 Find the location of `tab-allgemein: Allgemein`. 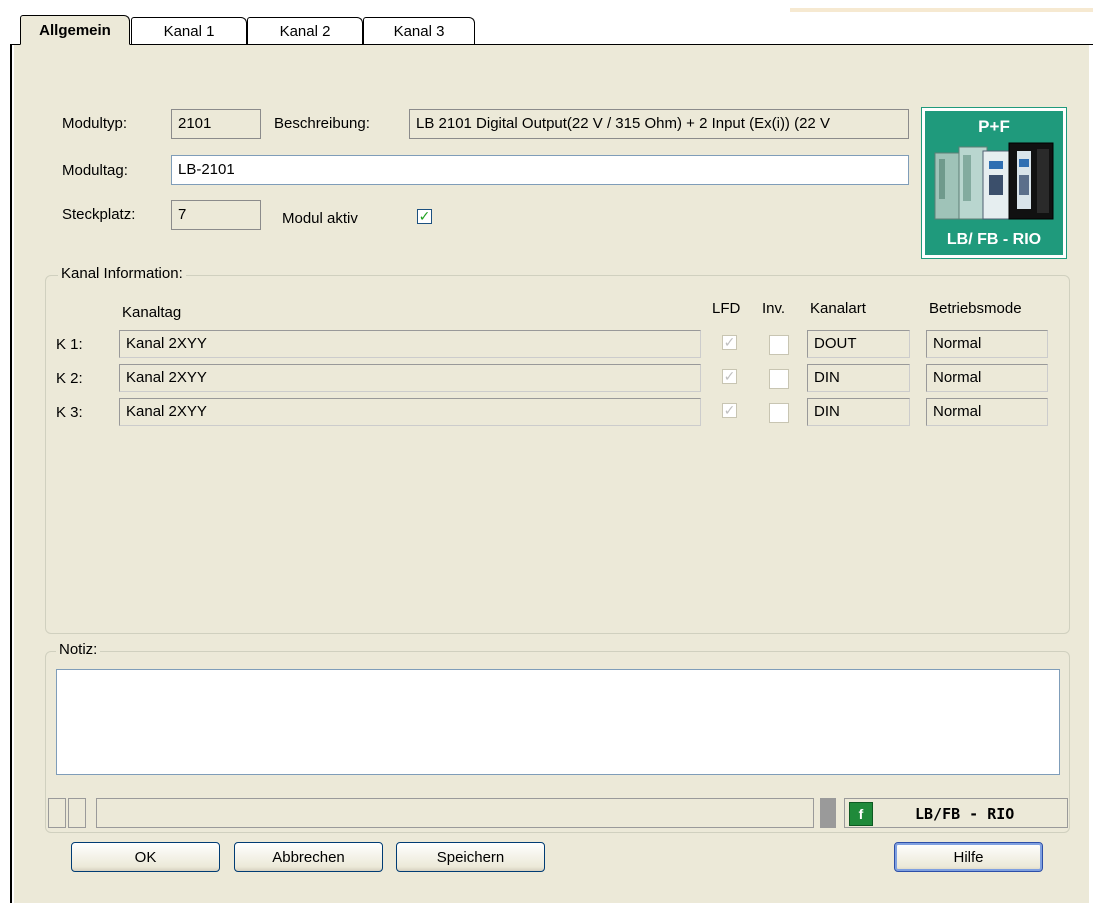

tab-allgemein: Allgemein is located at coordinates (75, 30).